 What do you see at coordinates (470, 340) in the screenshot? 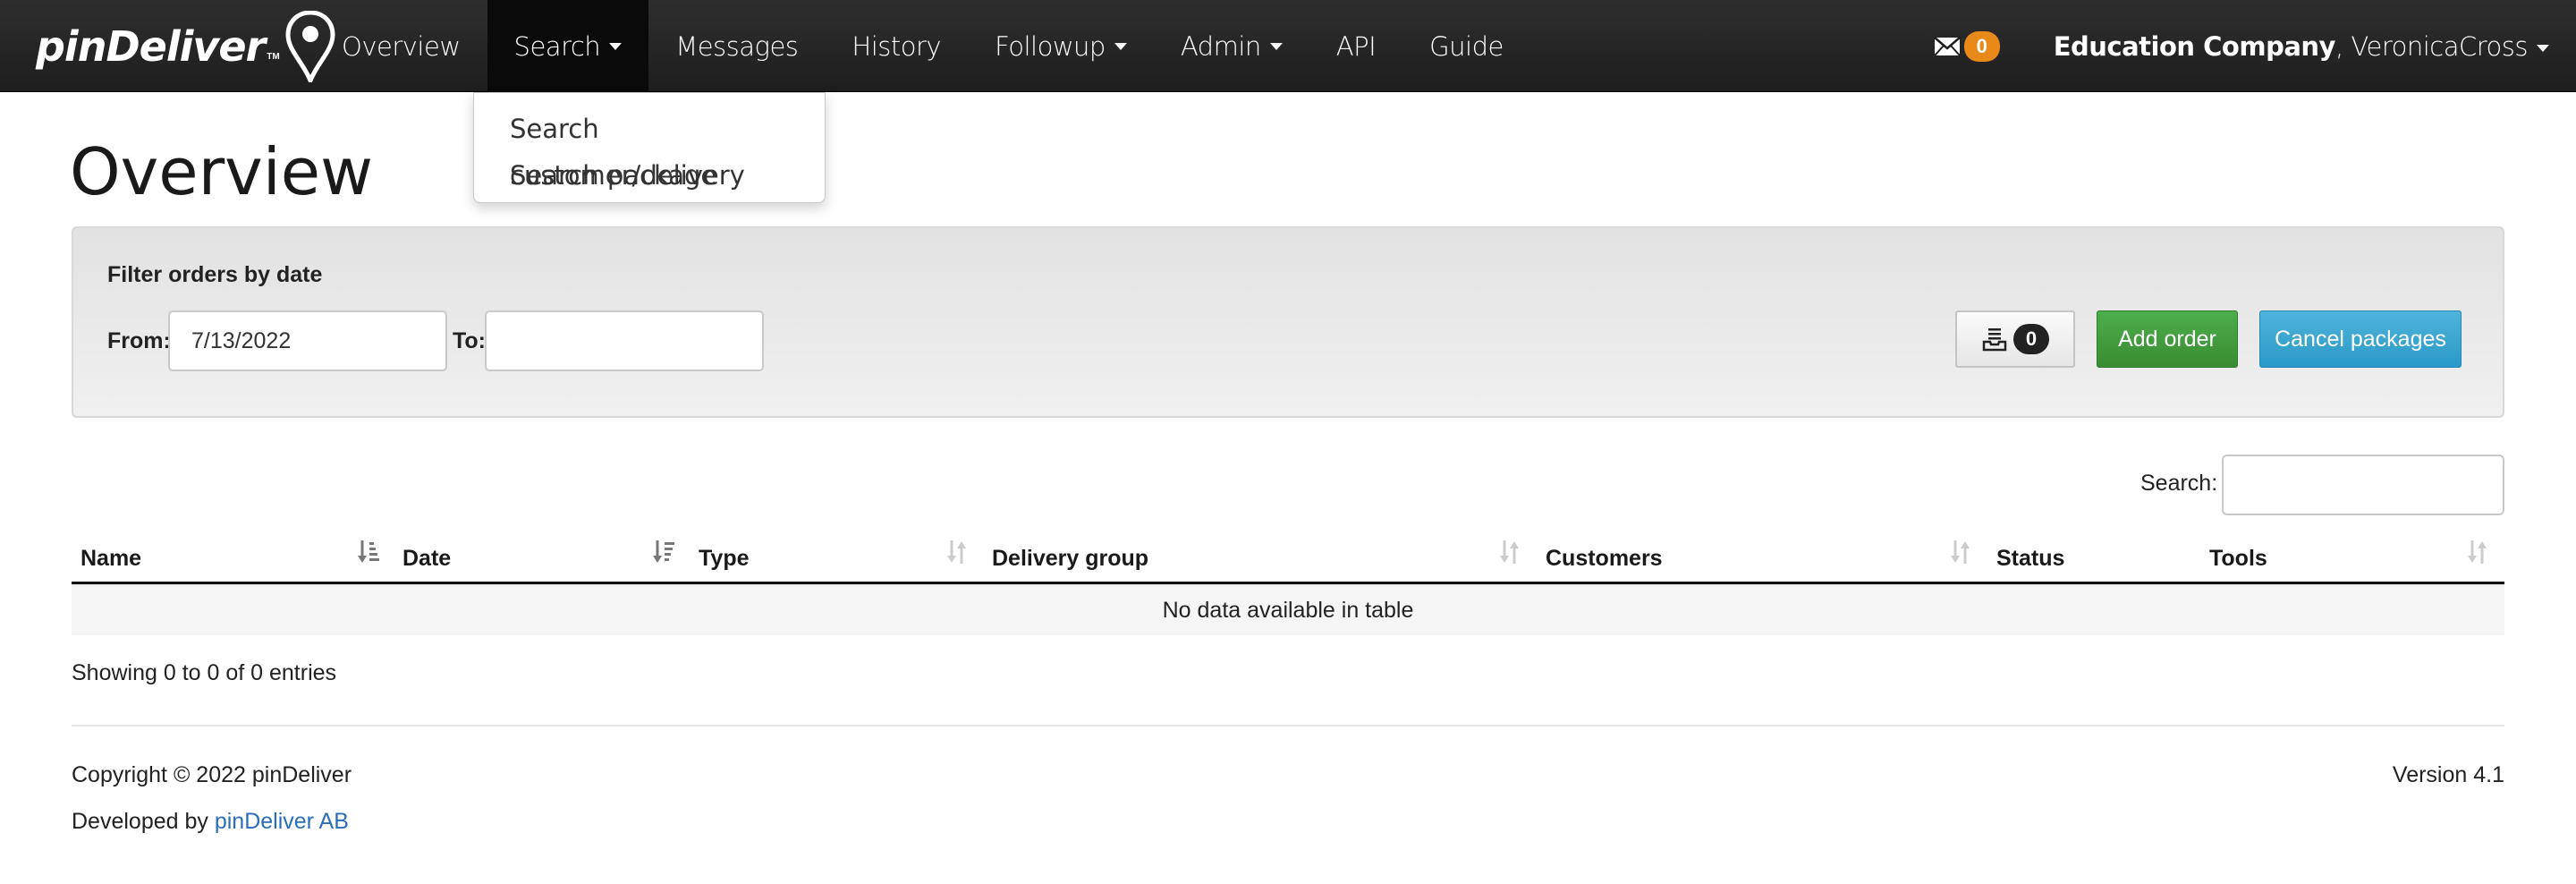
I see `to-label: To:` at bounding box center [470, 340].